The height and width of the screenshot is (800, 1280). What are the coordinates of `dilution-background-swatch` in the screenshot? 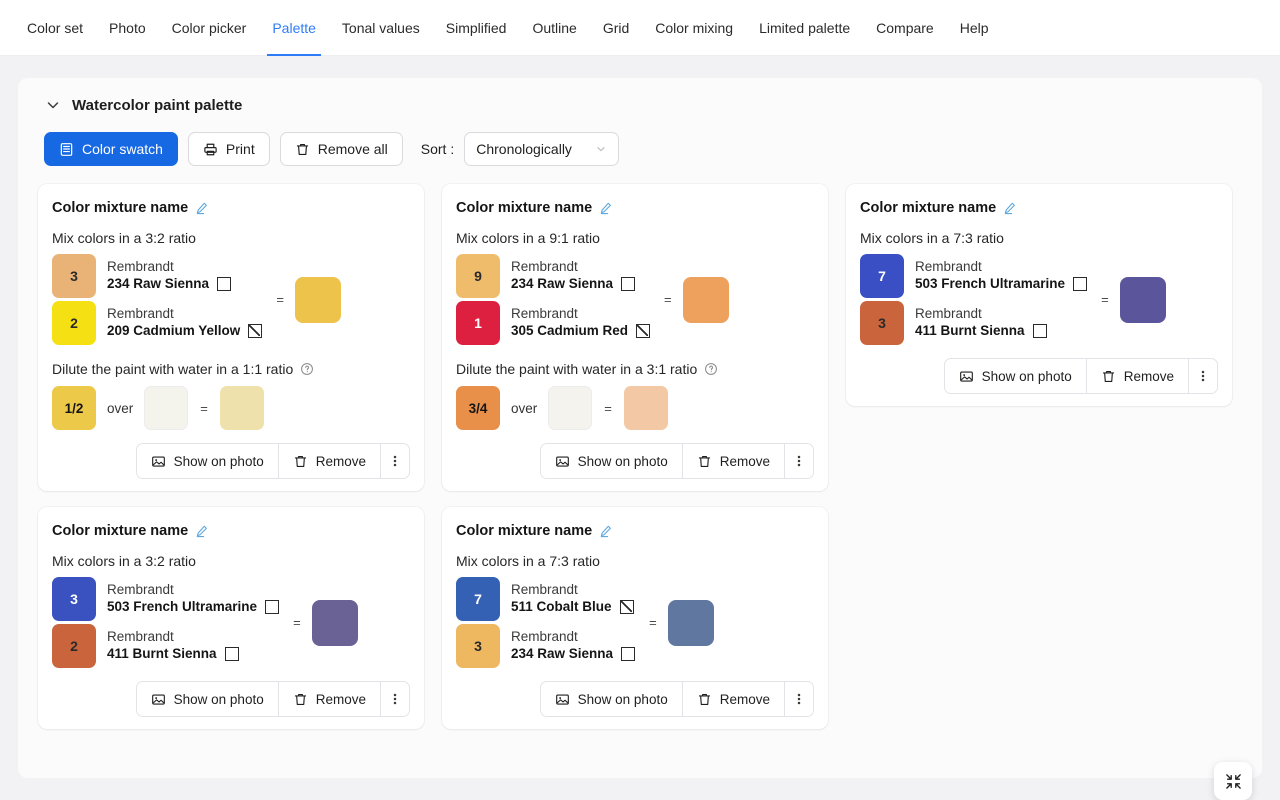 It's located at (166, 408).